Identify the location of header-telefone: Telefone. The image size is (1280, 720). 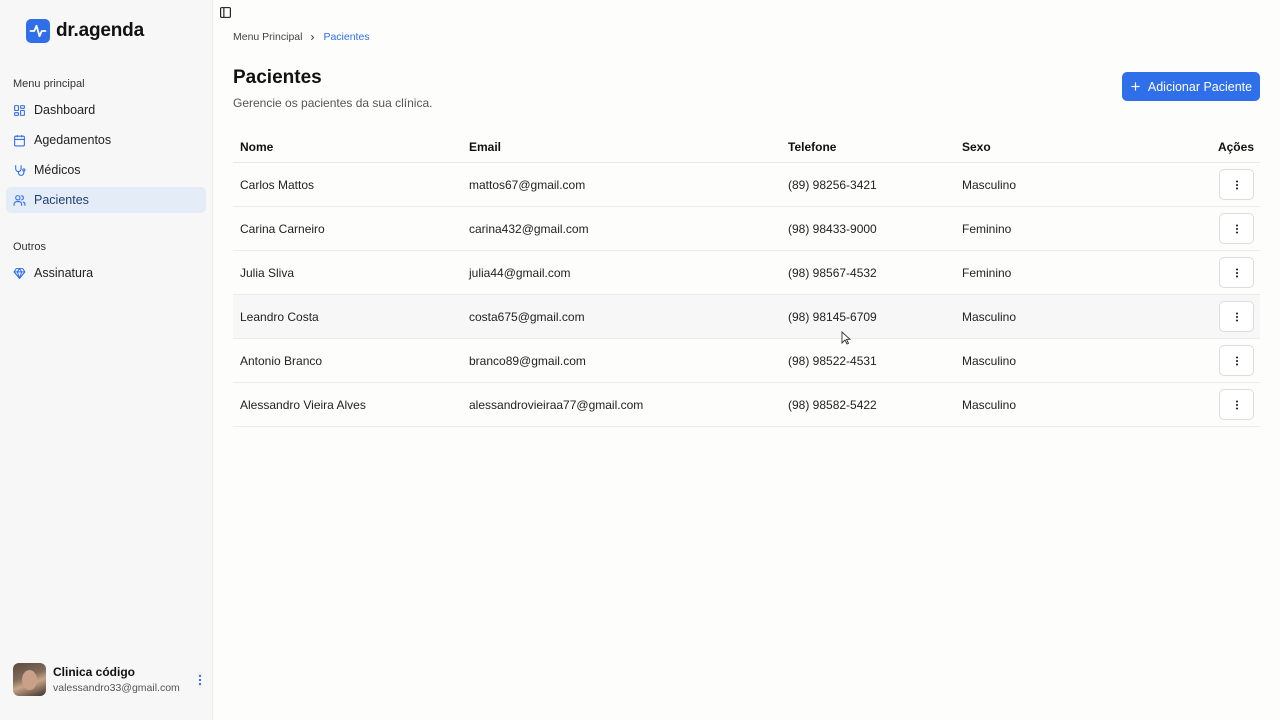
(812, 146).